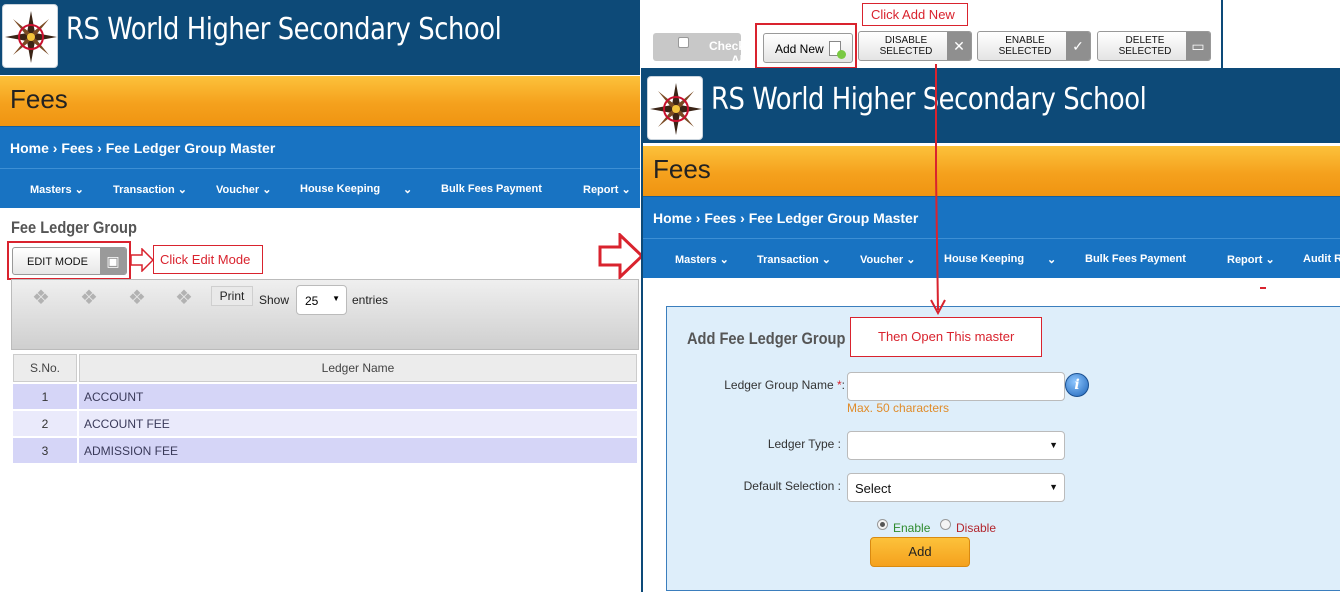 Image resolution: width=1340 pixels, height=592 pixels. Describe the element at coordinates (274, 300) in the screenshot. I see `show-label: Show` at that location.